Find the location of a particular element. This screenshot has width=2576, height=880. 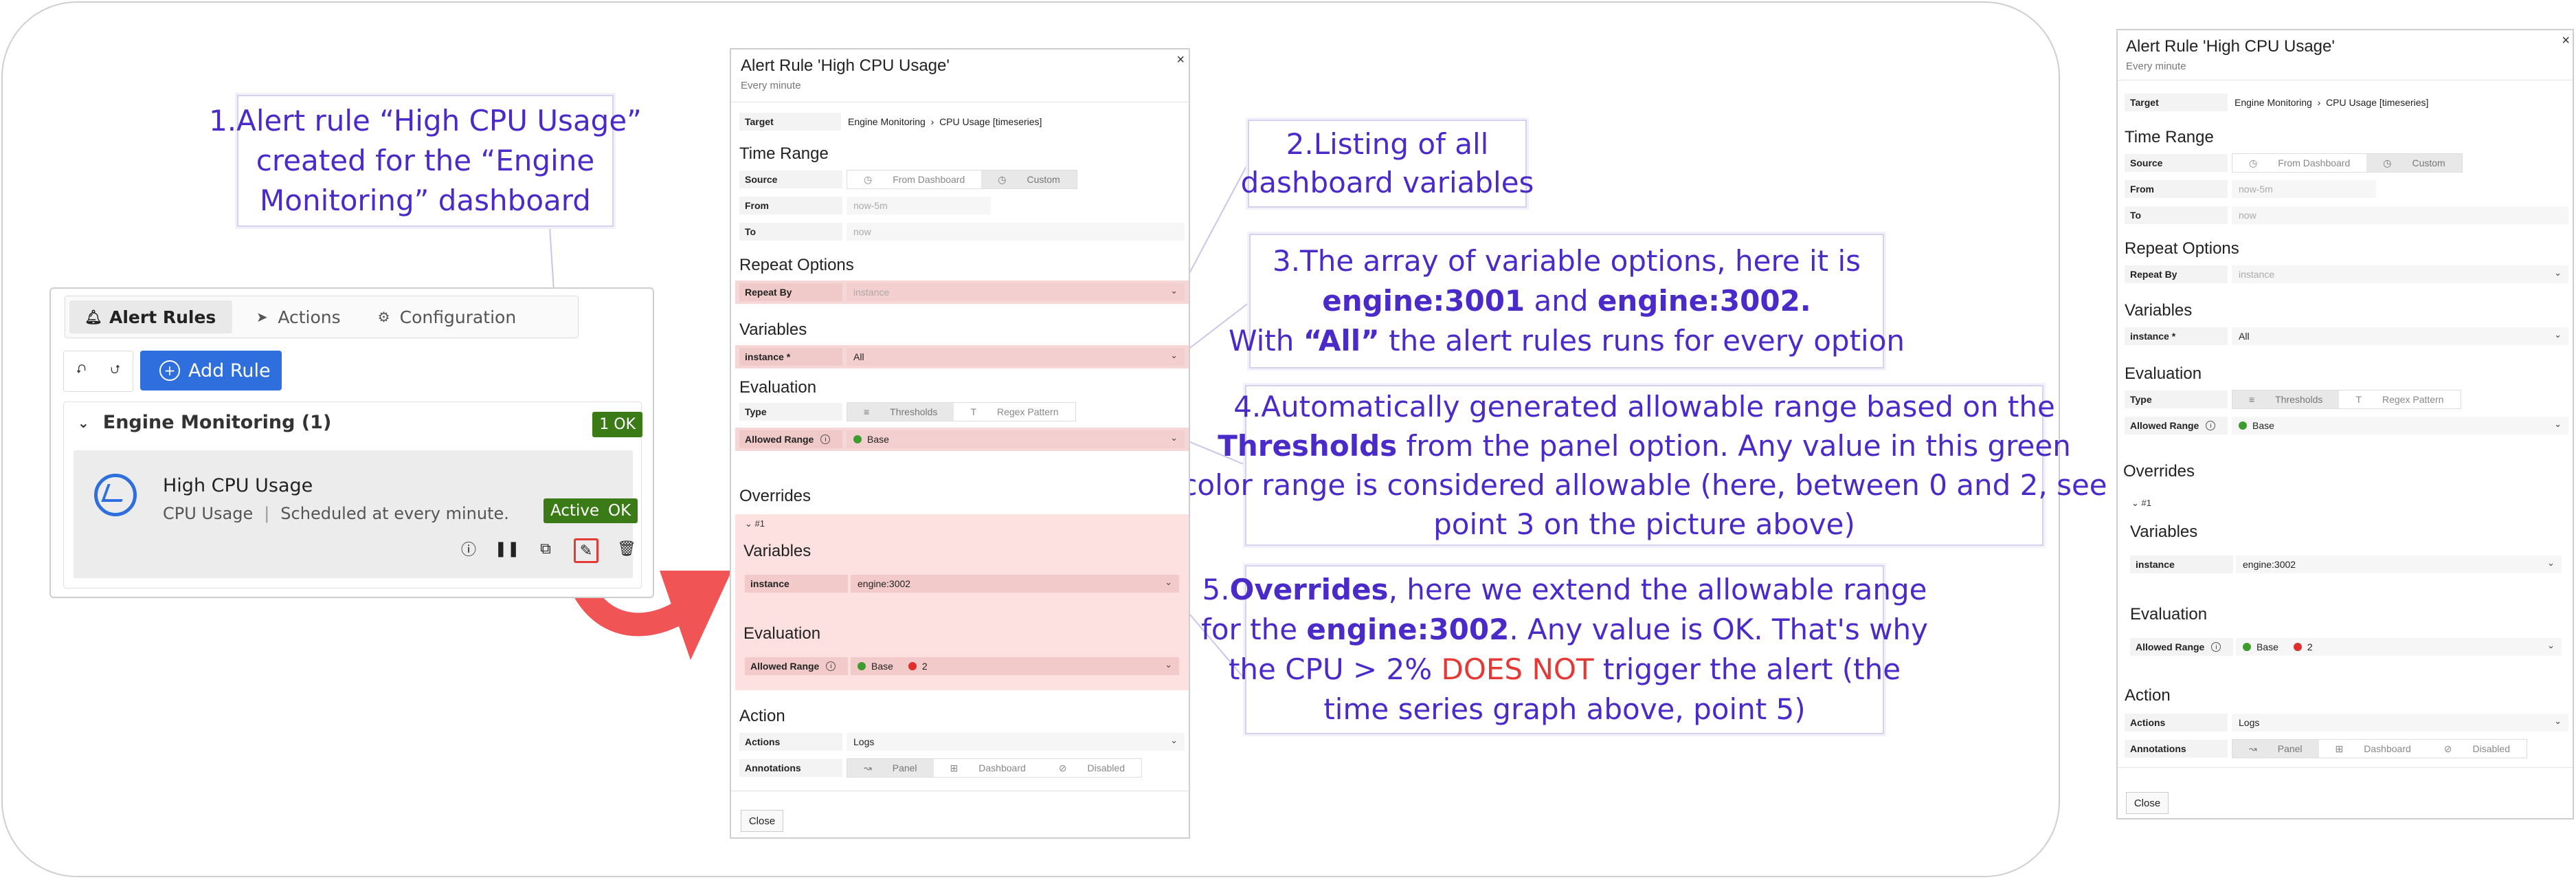

callout-5-engine-3002: engine:3002 is located at coordinates (1408, 629).